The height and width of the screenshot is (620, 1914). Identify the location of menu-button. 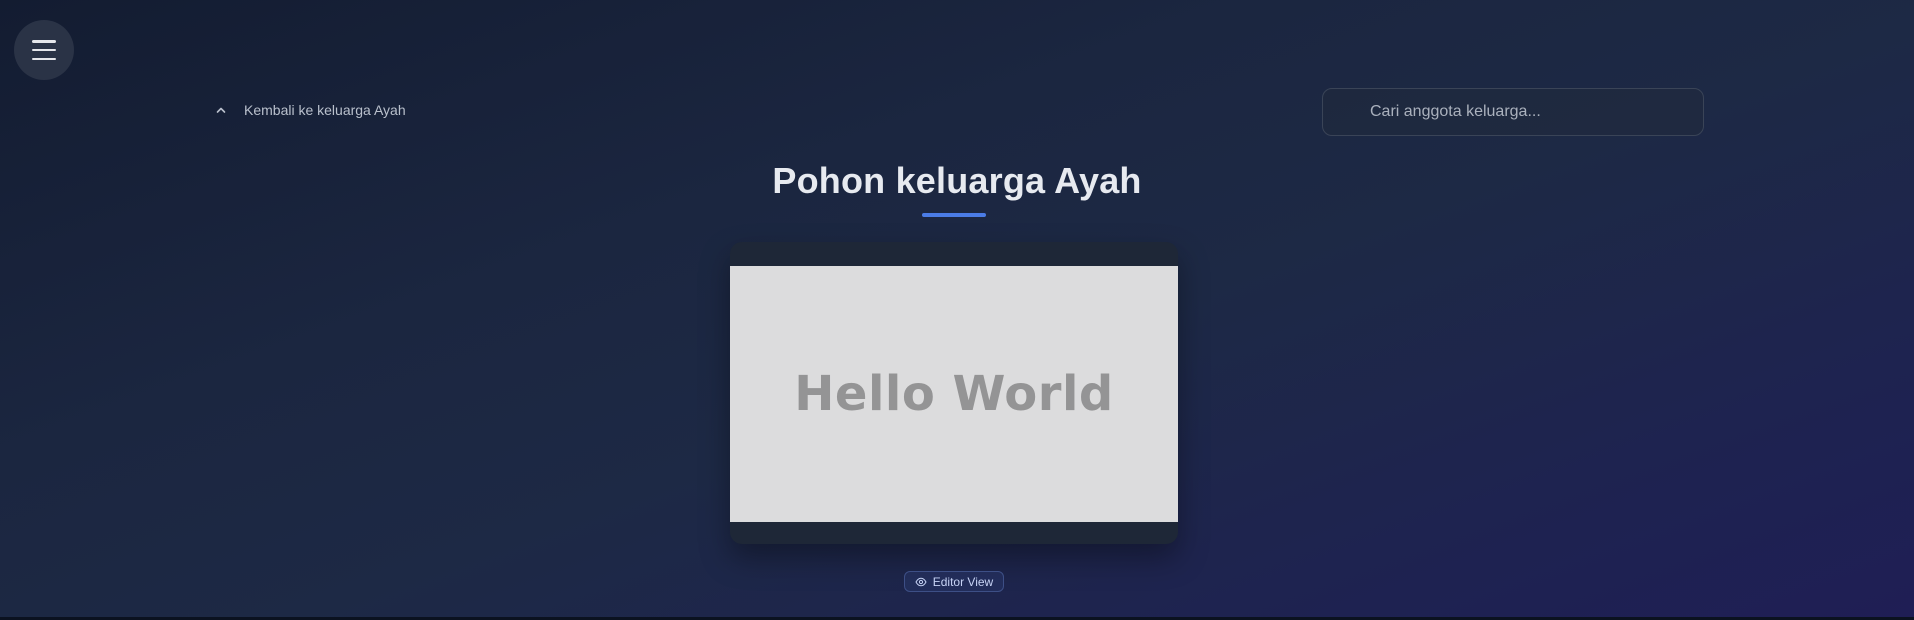
(44, 50).